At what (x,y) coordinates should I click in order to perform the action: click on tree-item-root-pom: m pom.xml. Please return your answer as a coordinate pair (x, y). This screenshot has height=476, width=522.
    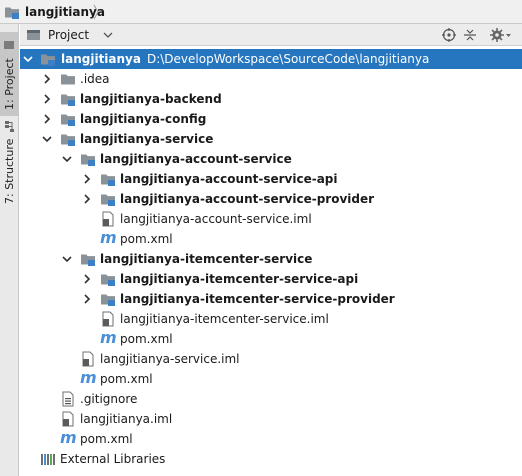
    Looking at the image, I should click on (271, 439).